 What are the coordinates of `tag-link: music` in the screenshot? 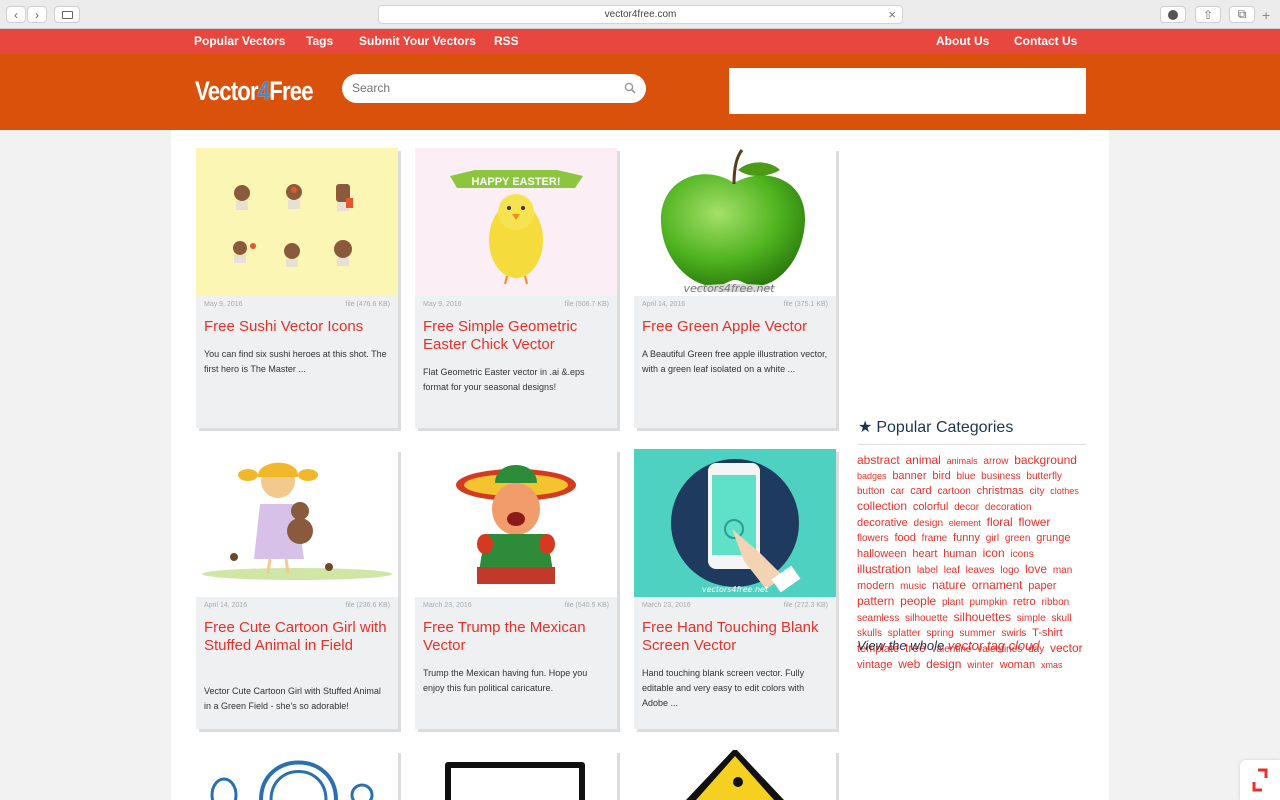 It's located at (913, 586).